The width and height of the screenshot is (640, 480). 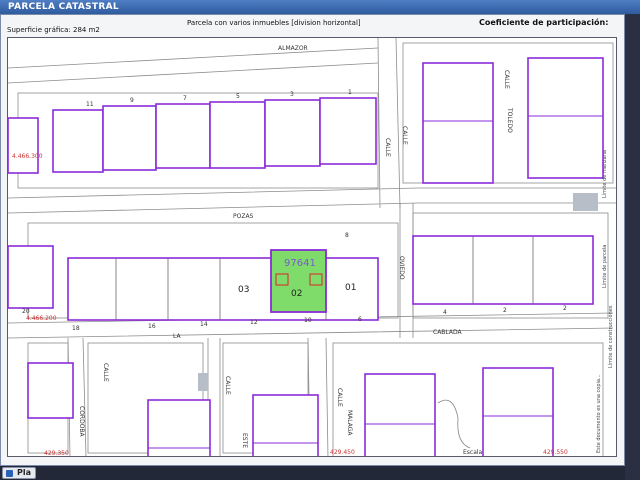 What do you see at coordinates (555, 452) in the screenshot?
I see `coord-label: 429.550` at bounding box center [555, 452].